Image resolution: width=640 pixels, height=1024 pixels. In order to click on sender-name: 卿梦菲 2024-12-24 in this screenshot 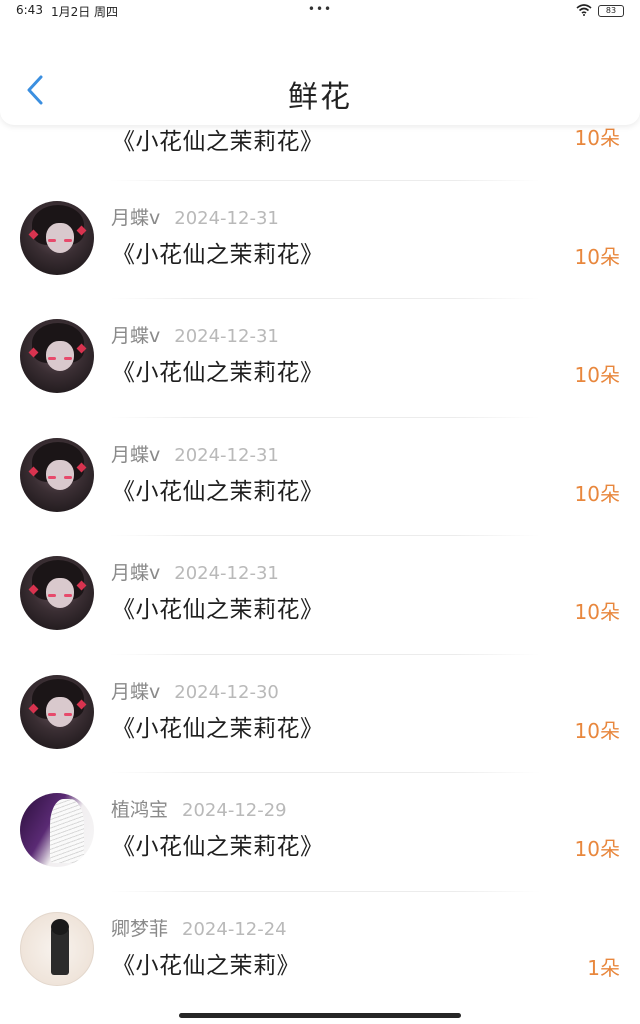, I will do `click(199, 927)`.